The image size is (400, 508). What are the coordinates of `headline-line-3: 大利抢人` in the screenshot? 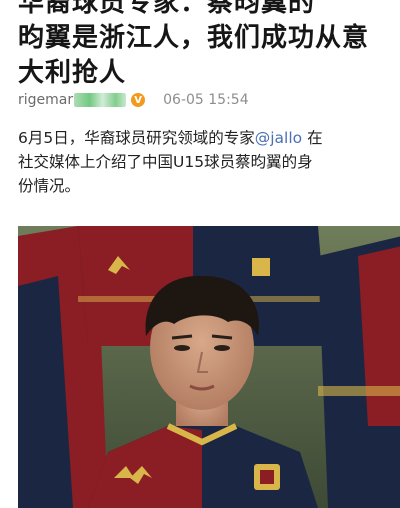 It's located at (72, 73).